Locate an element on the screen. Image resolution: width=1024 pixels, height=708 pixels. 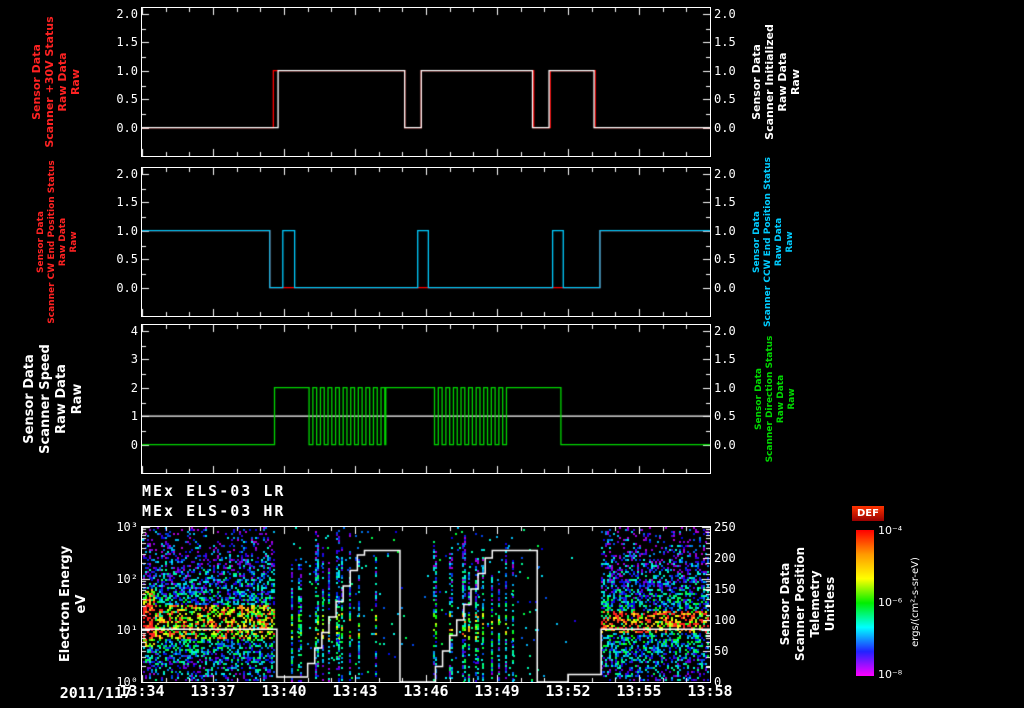
axis-tick-label: 13:55 is located at coordinates (639, 691).